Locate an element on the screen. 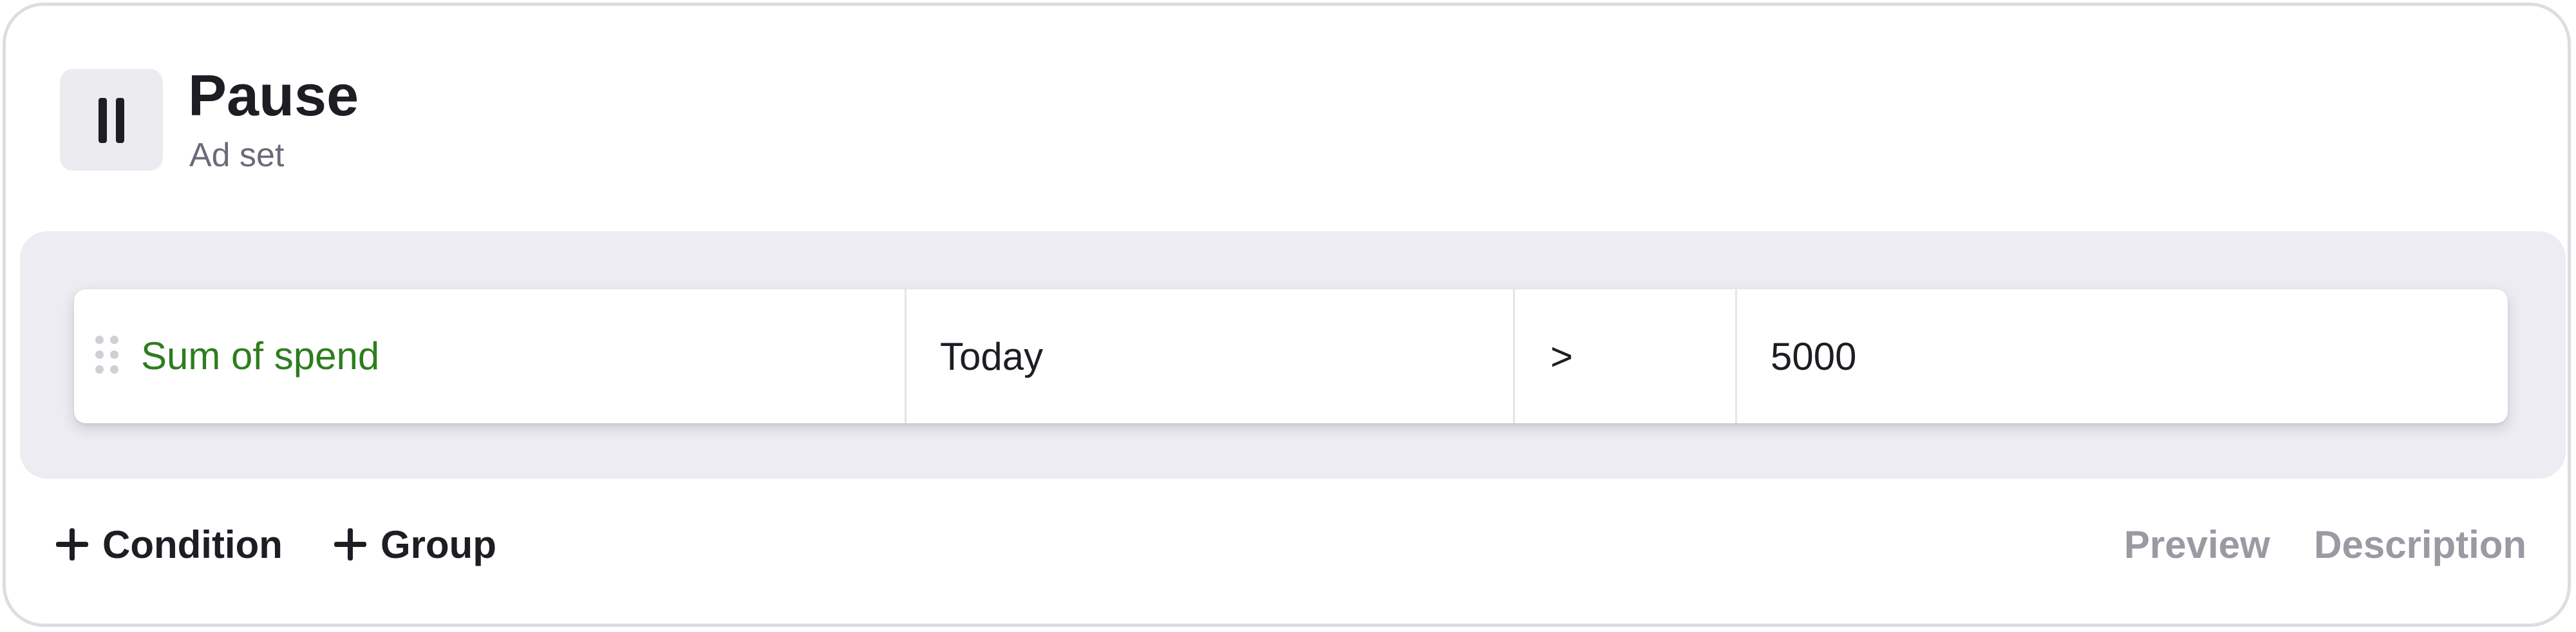 The height and width of the screenshot is (632, 2576). add-condition-label: Condition is located at coordinates (192, 544).